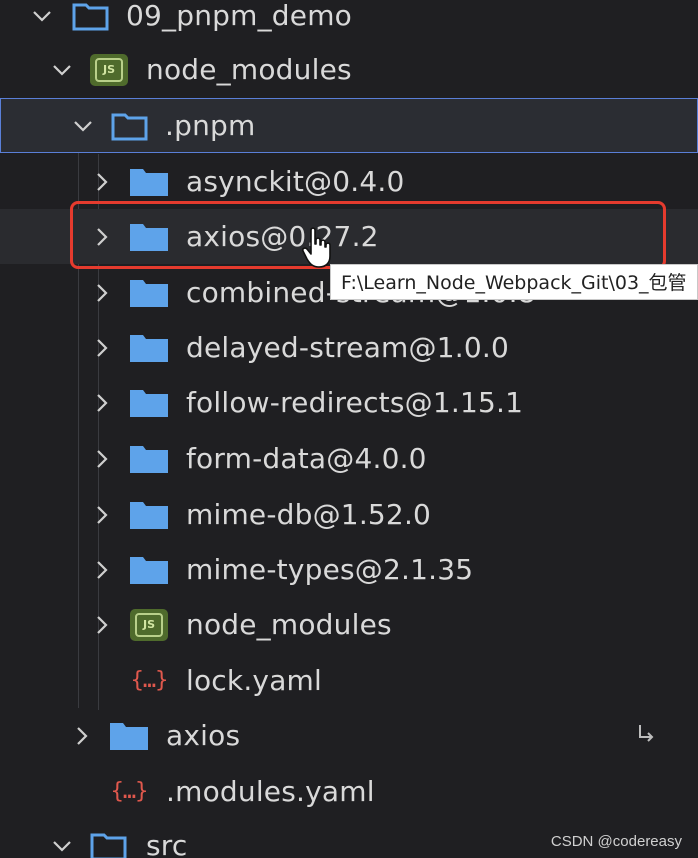 The image size is (698, 858). Describe the element at coordinates (317, 248) in the screenshot. I see `hand-cursor-icon` at that location.